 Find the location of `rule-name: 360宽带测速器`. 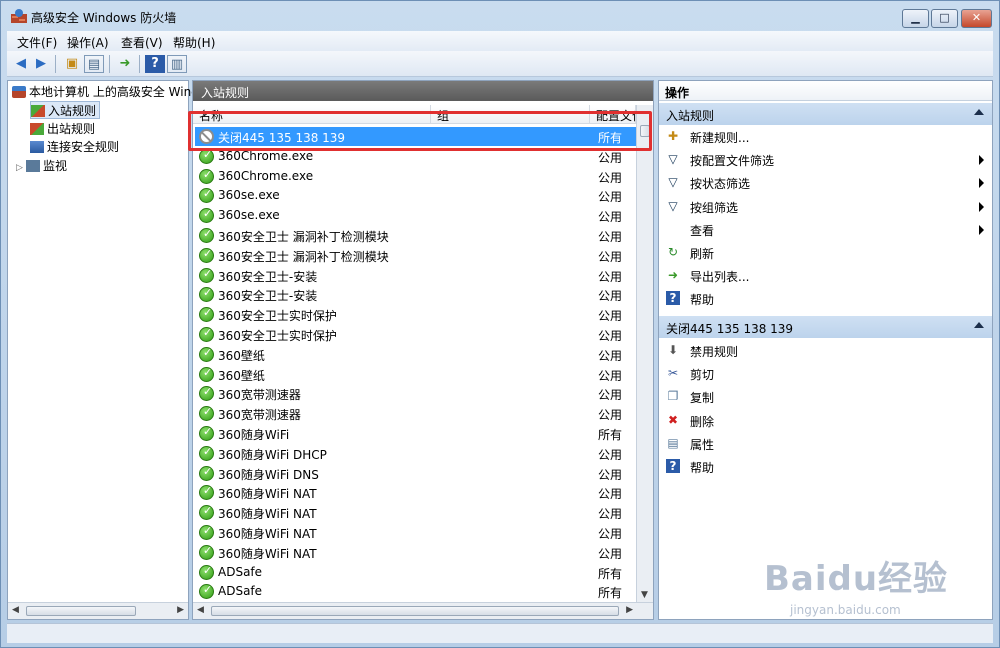

rule-name: 360宽带测速器 is located at coordinates (259, 415).